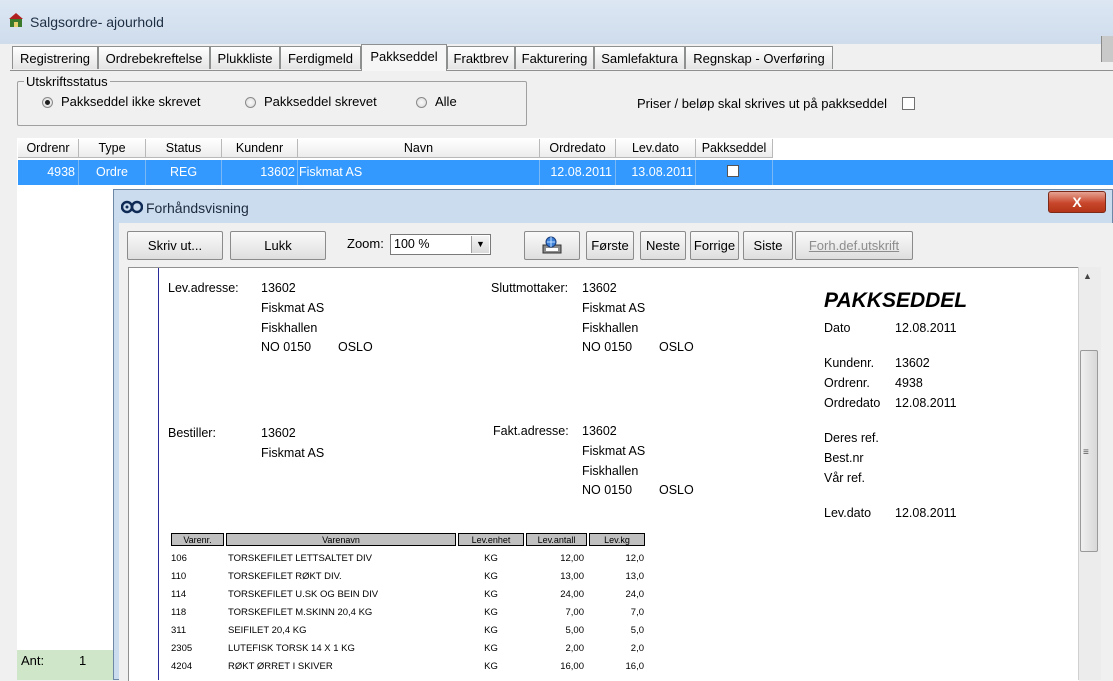  I want to click on ordrenr-value: 4938, so click(909, 383).